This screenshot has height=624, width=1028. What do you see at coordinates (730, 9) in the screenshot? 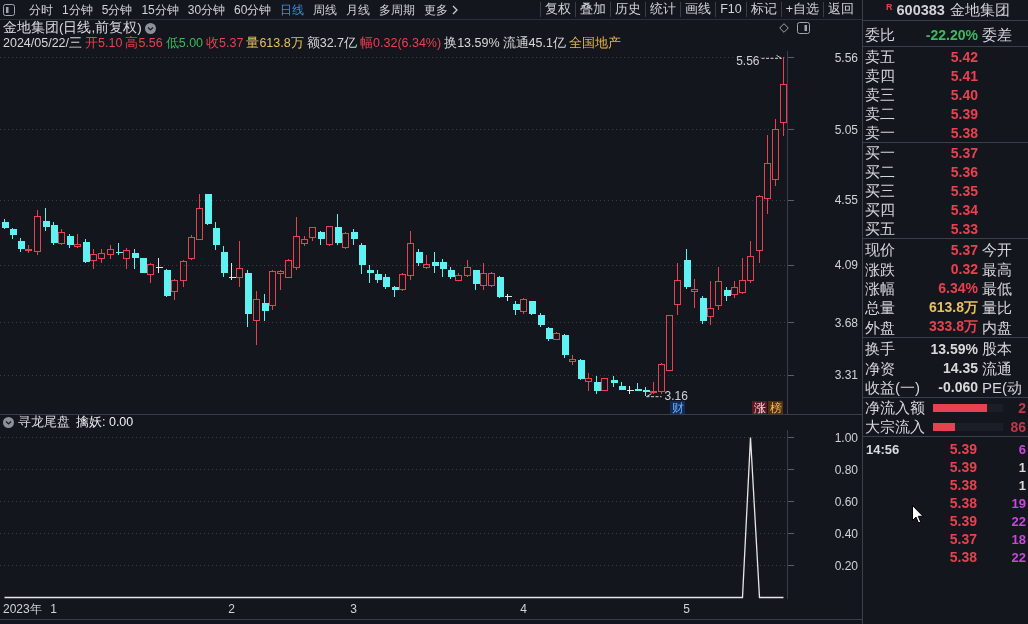
I see `toolbar-button: F10` at bounding box center [730, 9].